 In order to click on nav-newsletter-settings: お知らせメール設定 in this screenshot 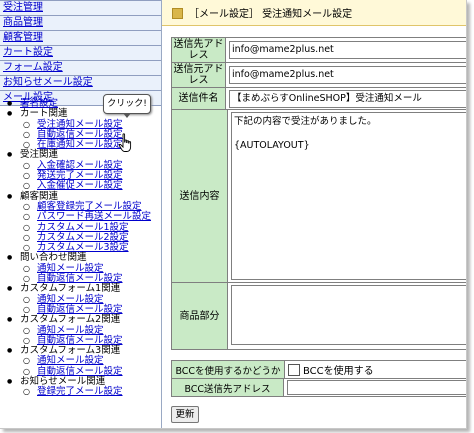, I will do `click(80, 83)`.